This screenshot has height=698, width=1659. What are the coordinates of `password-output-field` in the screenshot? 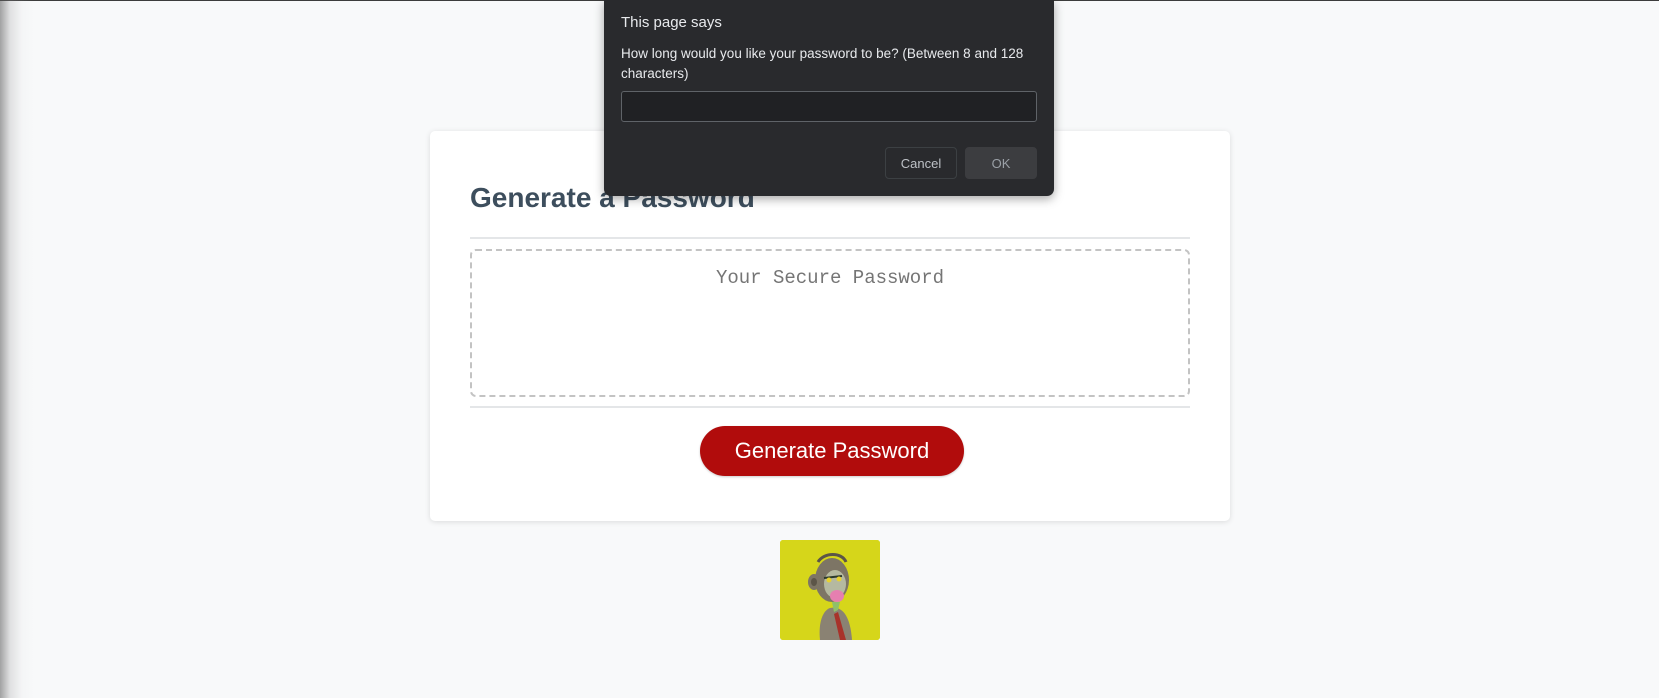 It's located at (830, 323).